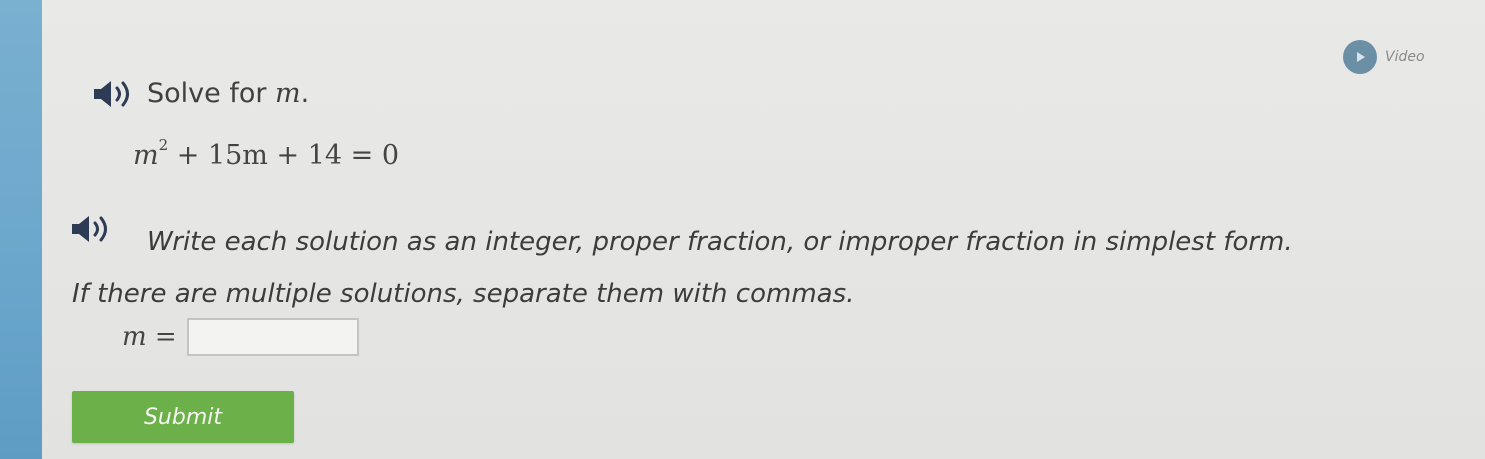  What do you see at coordinates (21, 229) in the screenshot?
I see `left-sidebar-strip` at bounding box center [21, 229].